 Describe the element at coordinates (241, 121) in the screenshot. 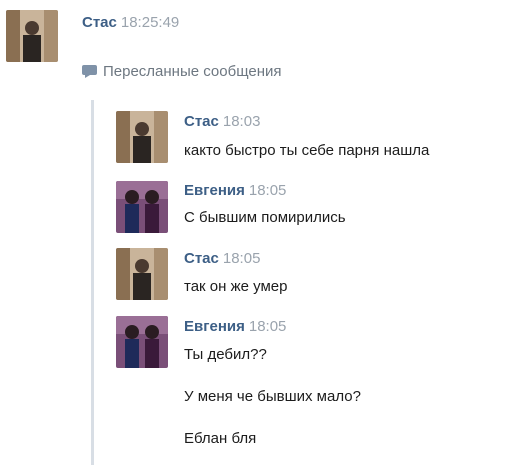

I see `message-time: 18:03` at that location.